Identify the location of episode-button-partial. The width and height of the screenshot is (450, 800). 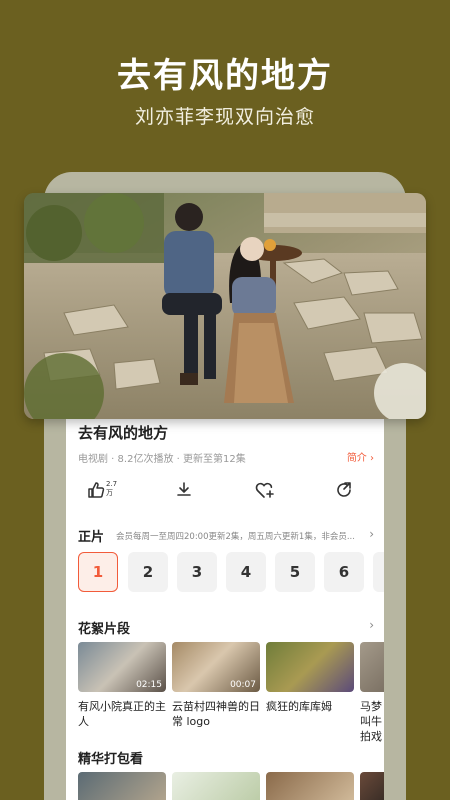
(378, 572).